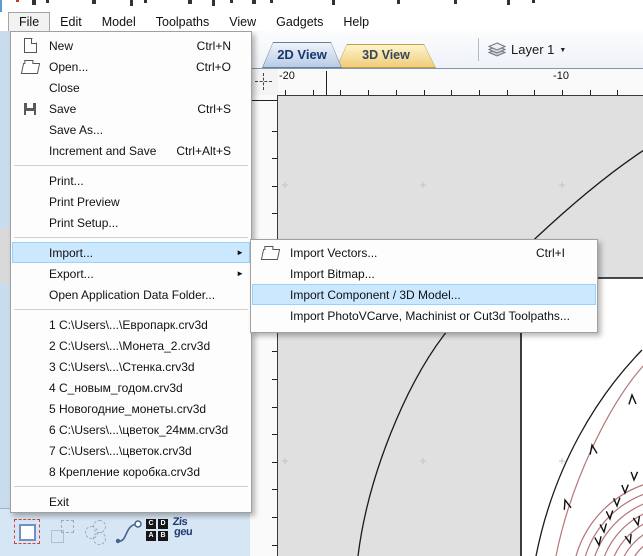 The width and height of the screenshot is (643, 556). Describe the element at coordinates (128, 408) in the screenshot. I see `menu-item-label: 5 Новогодние_монеты.crv3d` at that location.